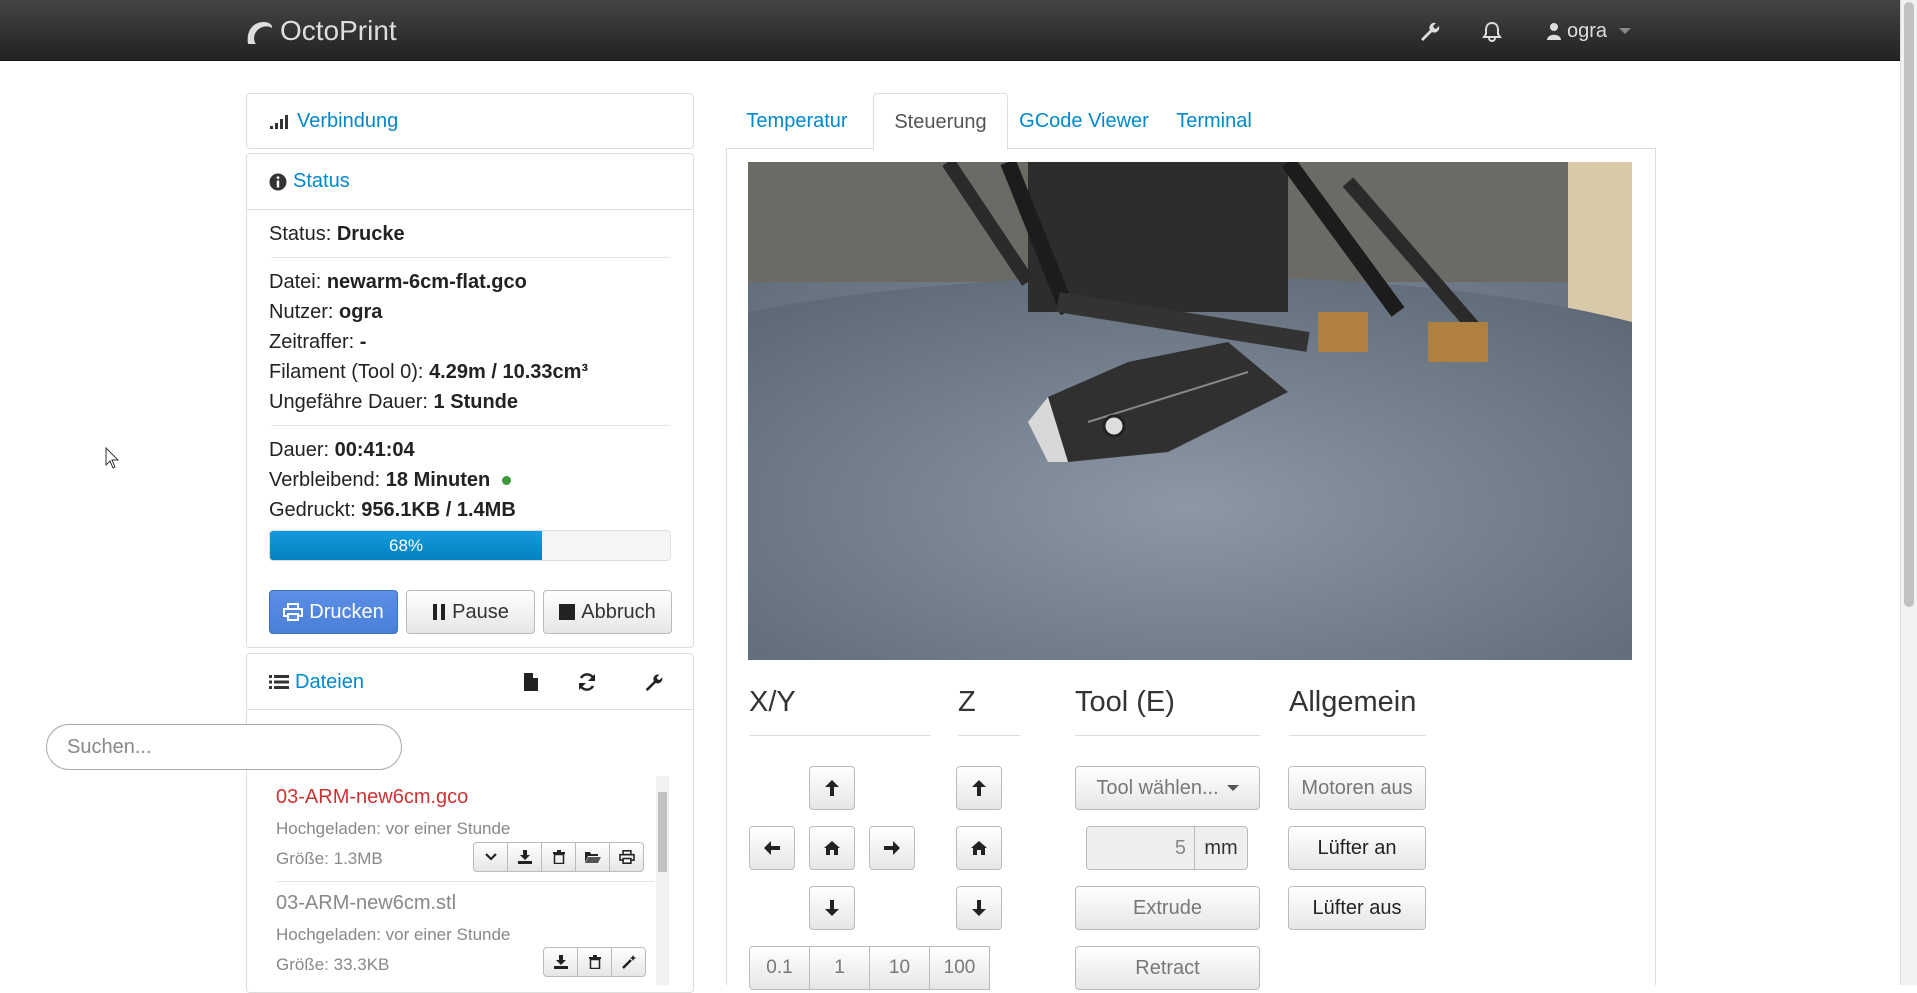 This screenshot has height=993, width=1917. What do you see at coordinates (438, 480) in the screenshot?
I see `remaining-value: 18 Minuten` at bounding box center [438, 480].